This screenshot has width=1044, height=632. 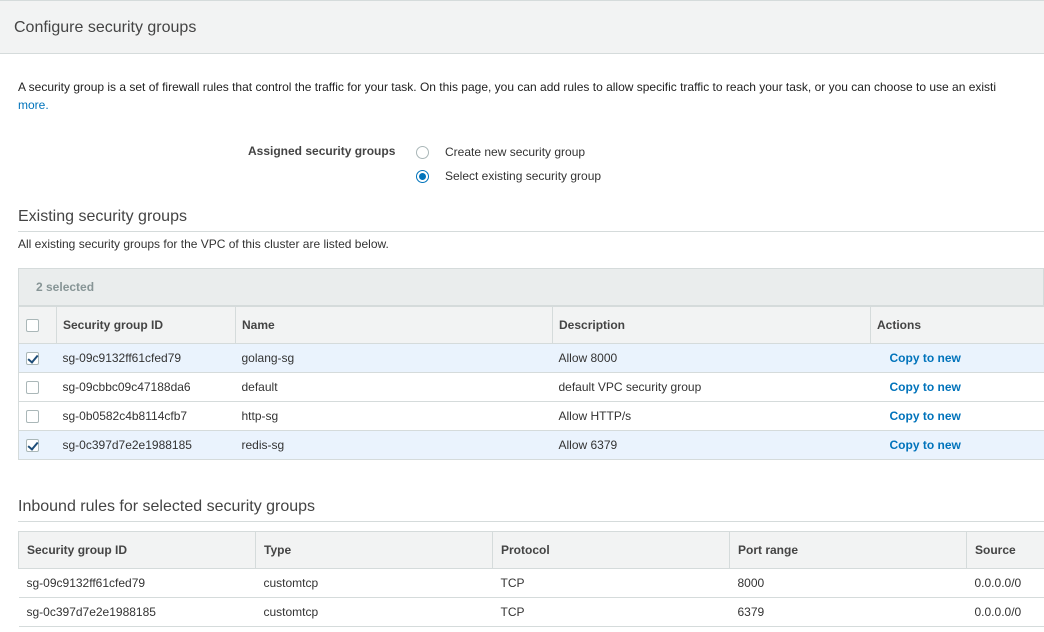 I want to click on security-group-id: sg-09c9132ff61cfed79, so click(x=146, y=358).